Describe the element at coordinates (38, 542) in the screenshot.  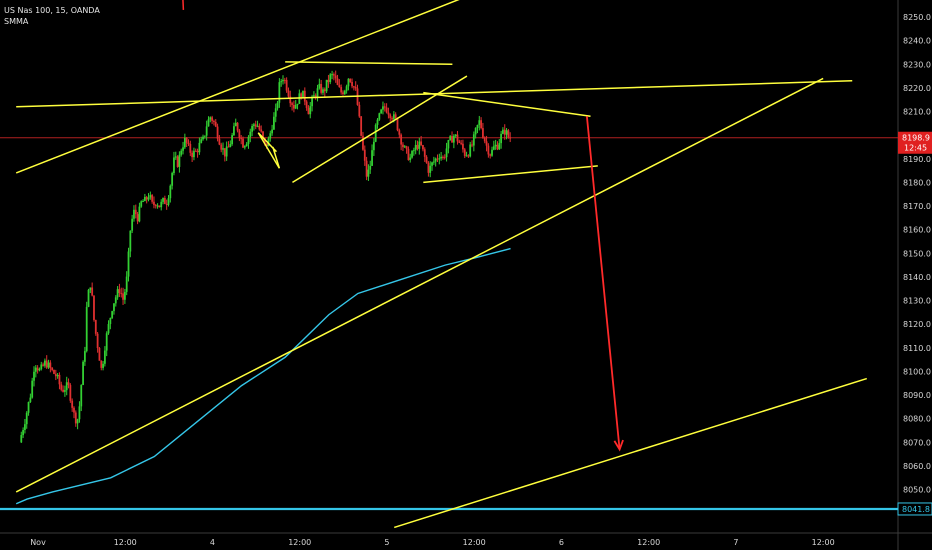
I see `x-tick-label: Nov` at that location.